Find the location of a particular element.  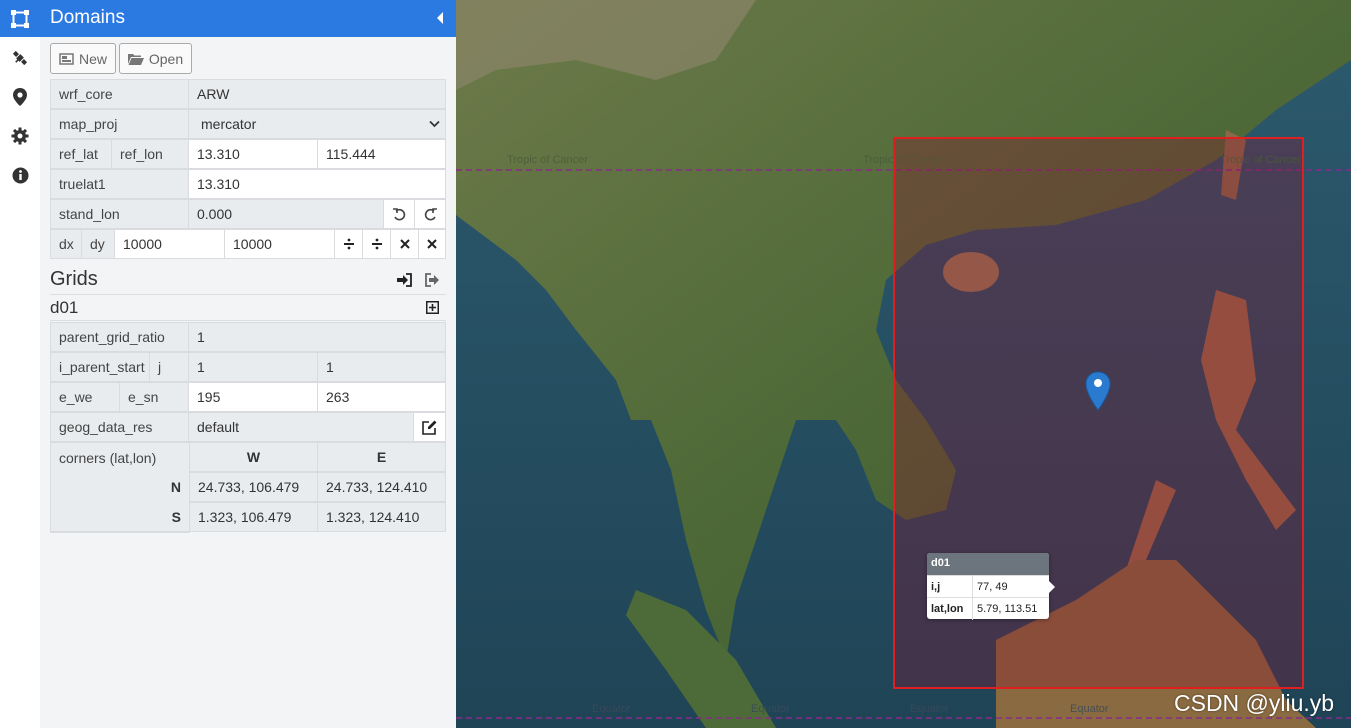

settings-tab is located at coordinates (20, 135).